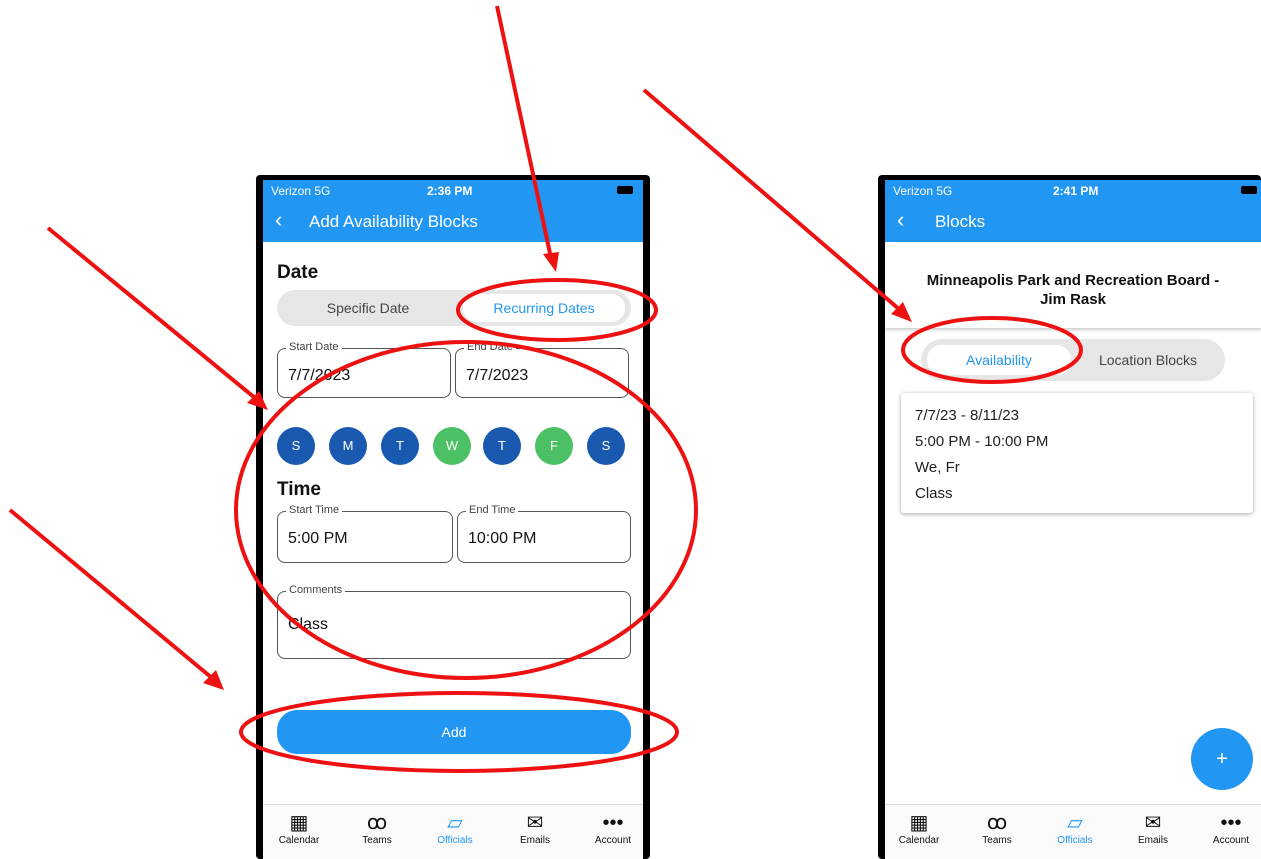  Describe the element at coordinates (314, 510) in the screenshot. I see `start-time-label: Start Time` at that location.